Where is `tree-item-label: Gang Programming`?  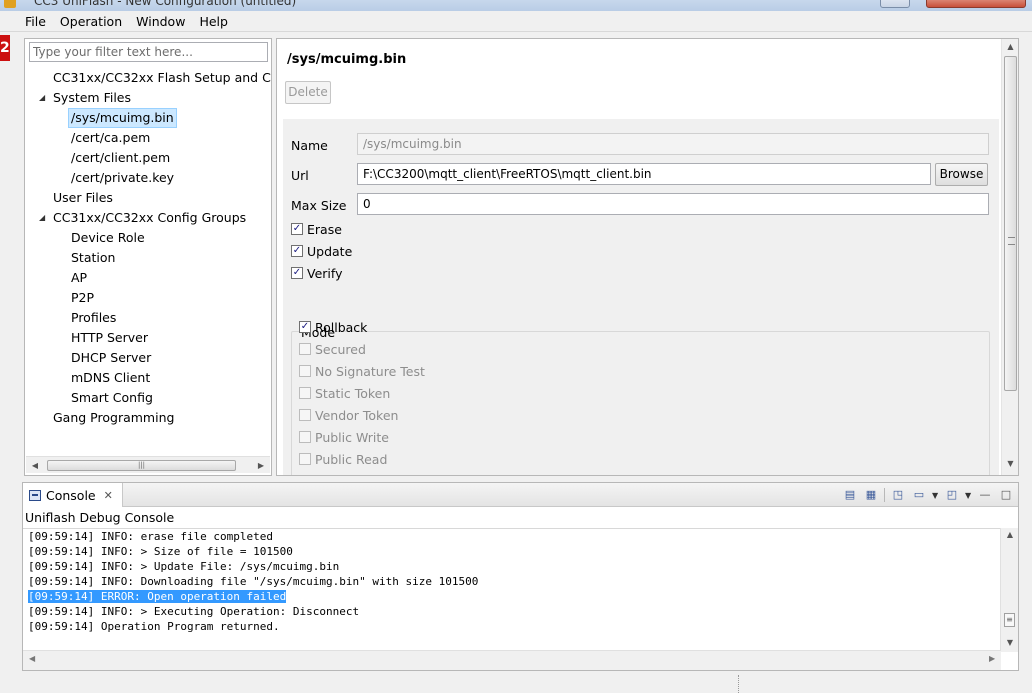
tree-item-label: Gang Programming is located at coordinates (114, 417).